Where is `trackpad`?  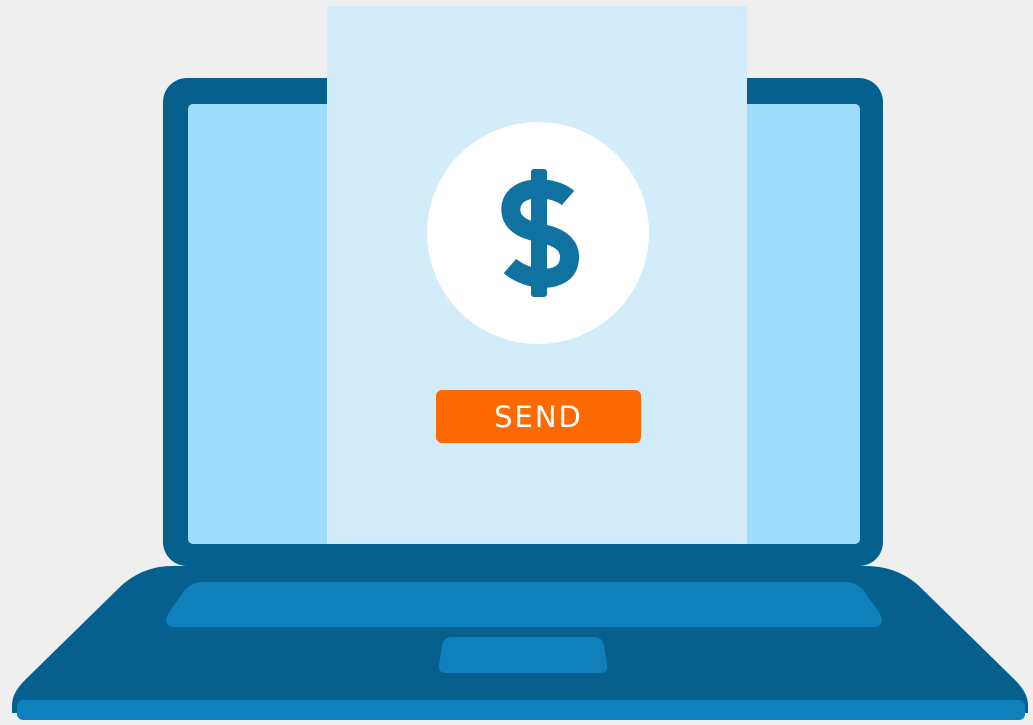
trackpad is located at coordinates (523, 655).